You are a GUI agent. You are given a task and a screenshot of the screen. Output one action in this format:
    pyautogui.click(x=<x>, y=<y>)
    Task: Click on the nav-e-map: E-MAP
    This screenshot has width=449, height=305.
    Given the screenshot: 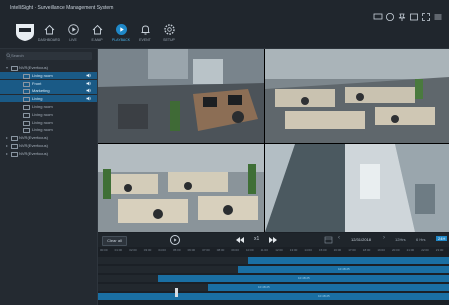 What is the action you would take?
    pyautogui.click(x=97, y=34)
    